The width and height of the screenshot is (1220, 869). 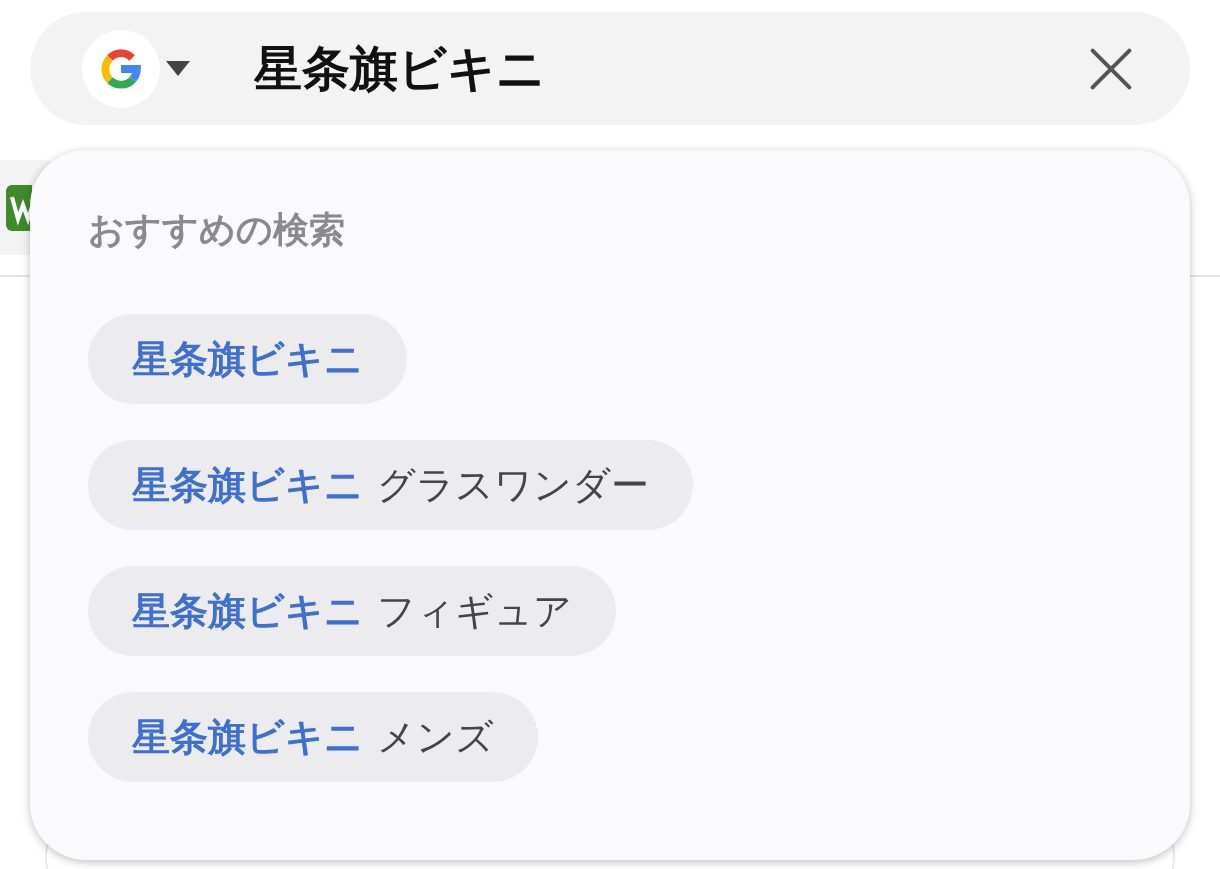 I want to click on caret-icon, so click(x=178, y=68).